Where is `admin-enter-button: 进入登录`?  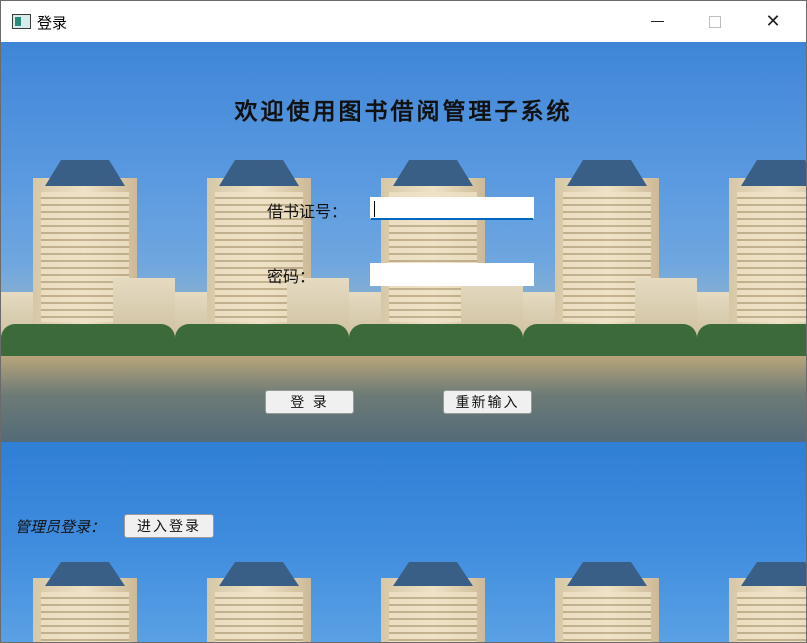
admin-enter-button: 进入登录 is located at coordinates (169, 526).